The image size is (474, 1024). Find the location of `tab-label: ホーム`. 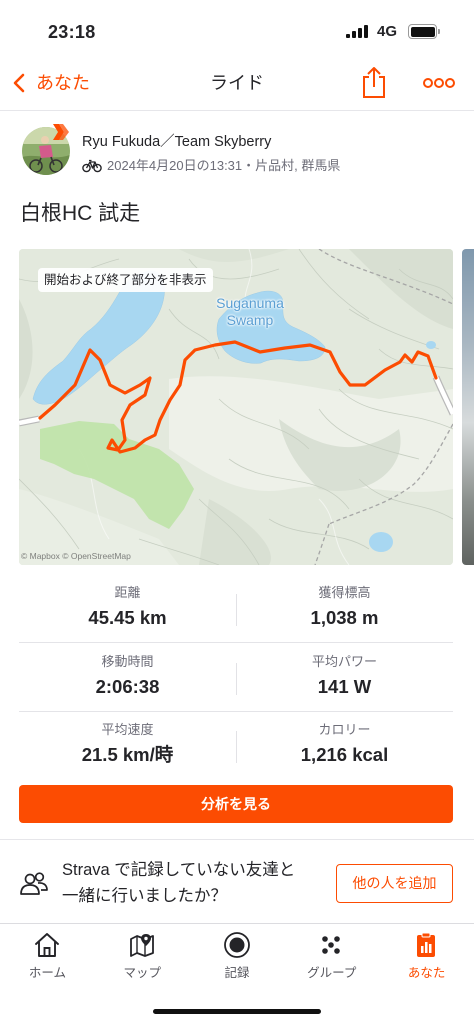

tab-label: ホーム is located at coordinates (47, 973).